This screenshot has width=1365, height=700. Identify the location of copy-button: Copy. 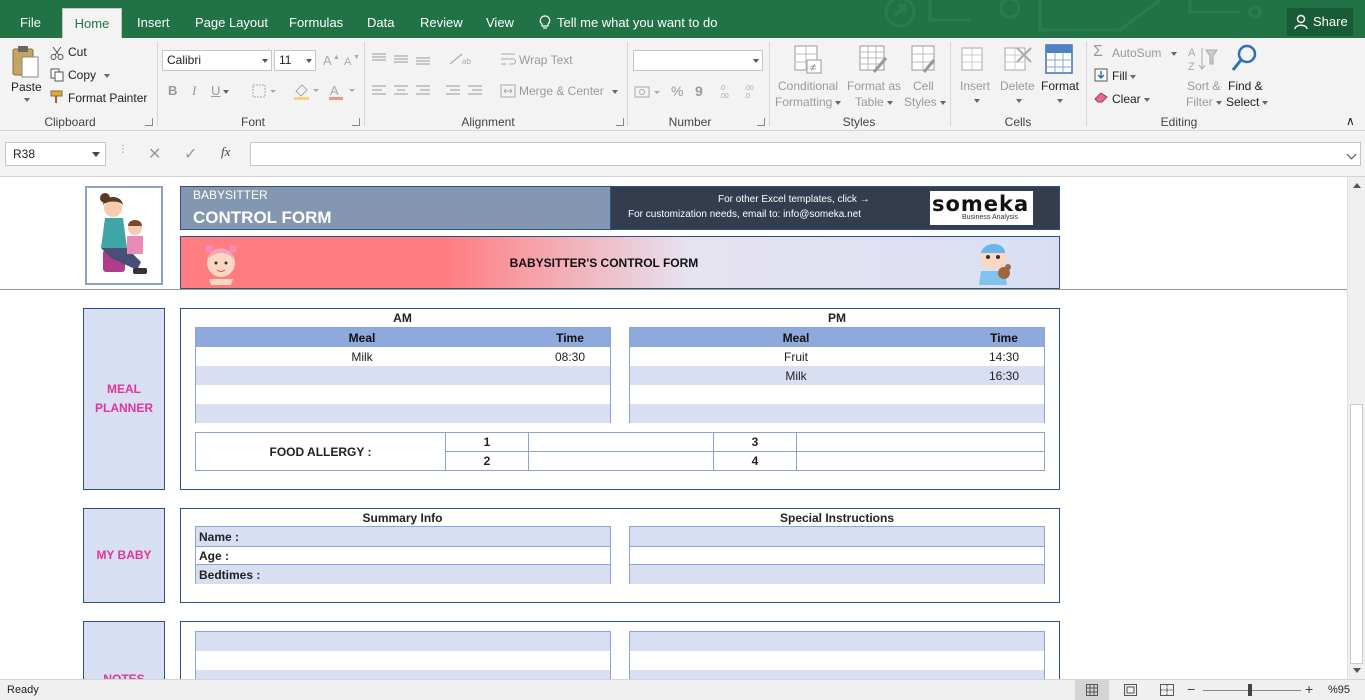
(89, 75).